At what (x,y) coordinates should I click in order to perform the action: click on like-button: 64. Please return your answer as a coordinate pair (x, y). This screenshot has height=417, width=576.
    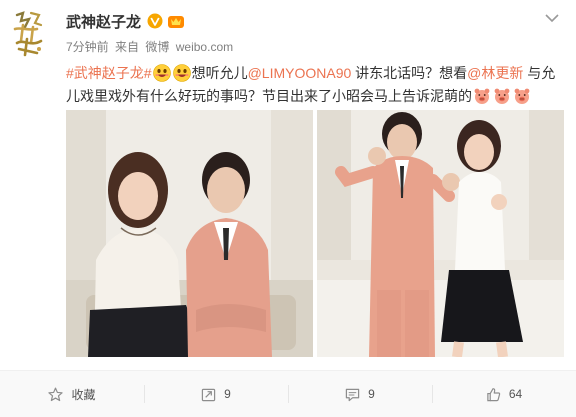
    Looking at the image, I should click on (504, 394).